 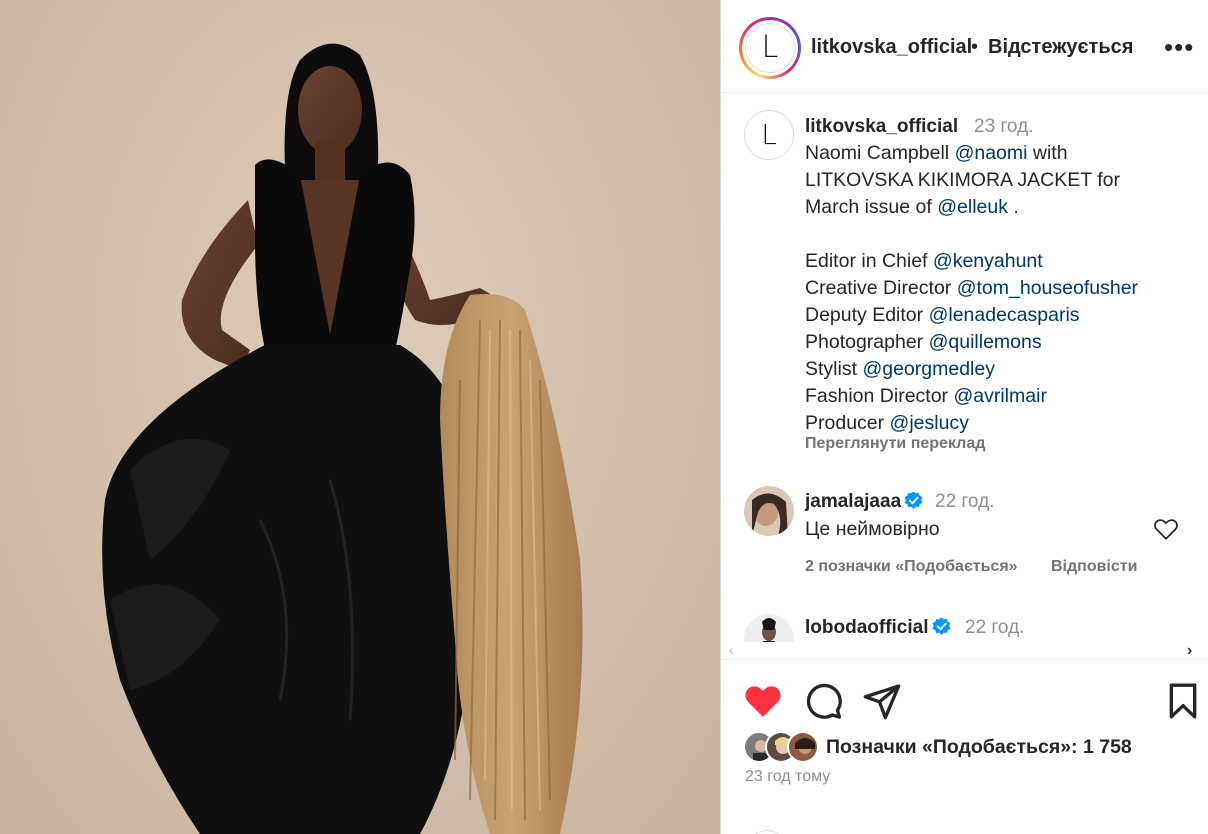 I want to click on mention-link: @jeslucy, so click(x=929, y=423).